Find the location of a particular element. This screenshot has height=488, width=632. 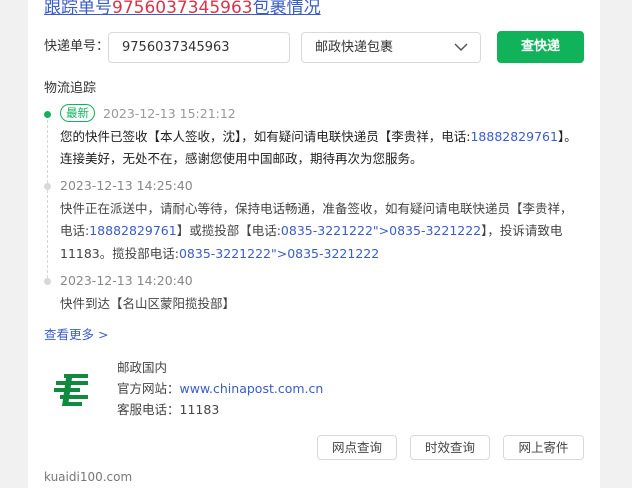

section-title: 物流追踪 is located at coordinates (70, 88).